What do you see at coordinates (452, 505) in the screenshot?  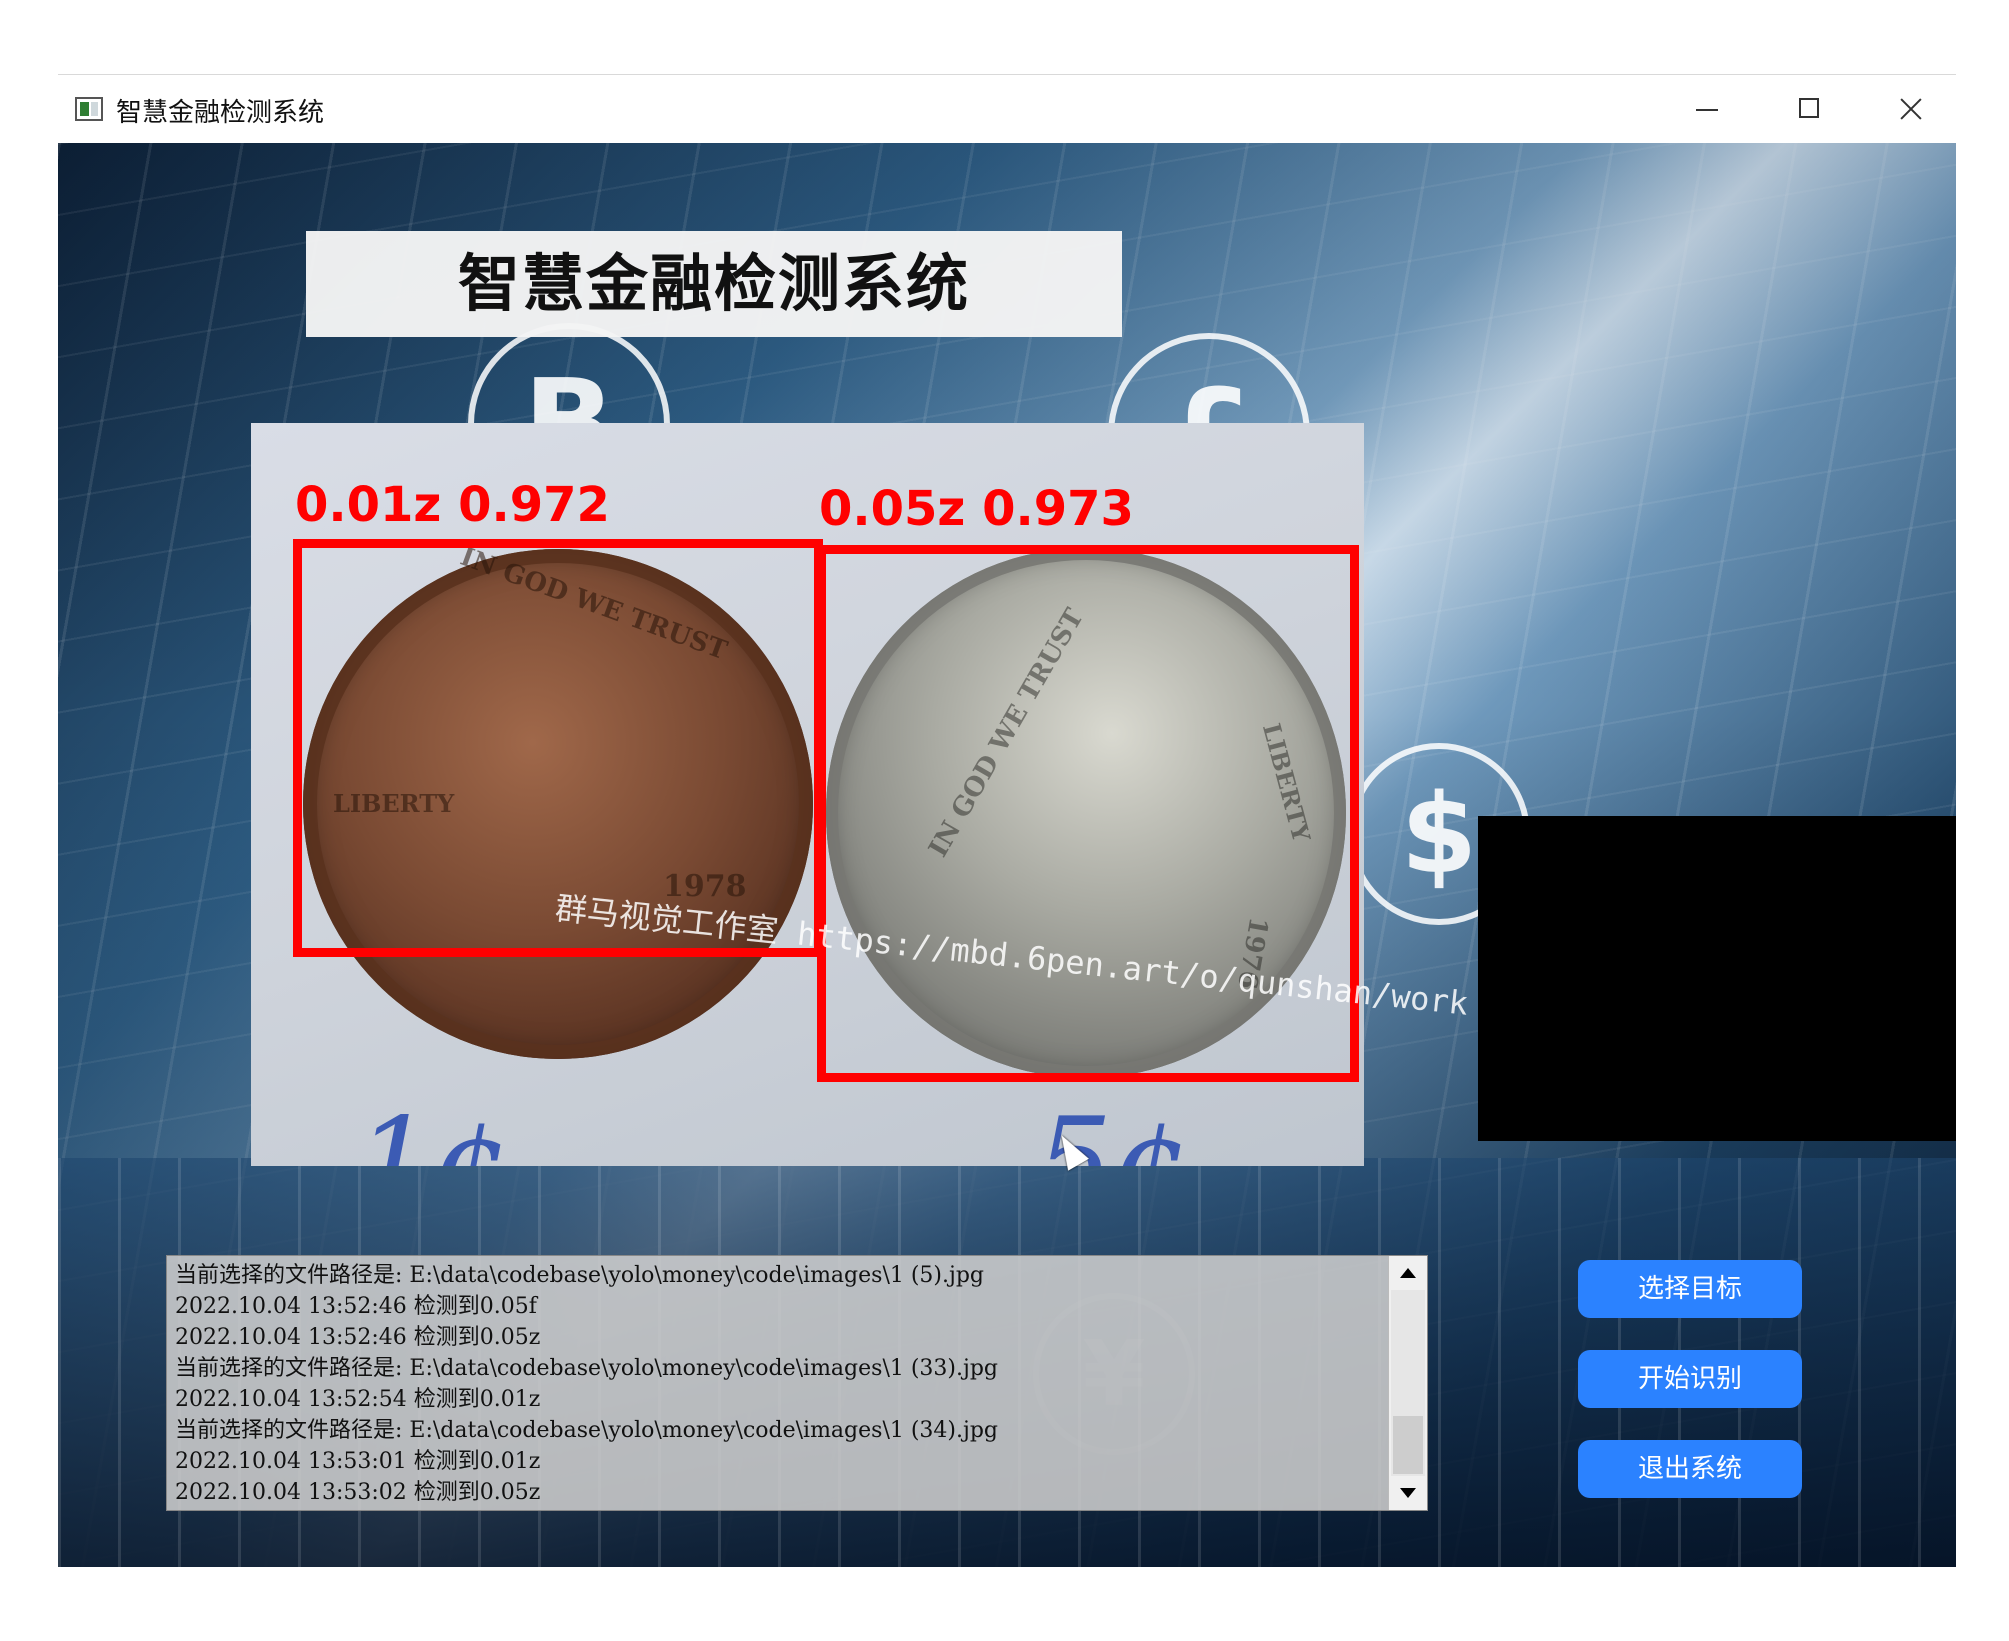 I see `detection-label: 0.01z 0.972` at bounding box center [452, 505].